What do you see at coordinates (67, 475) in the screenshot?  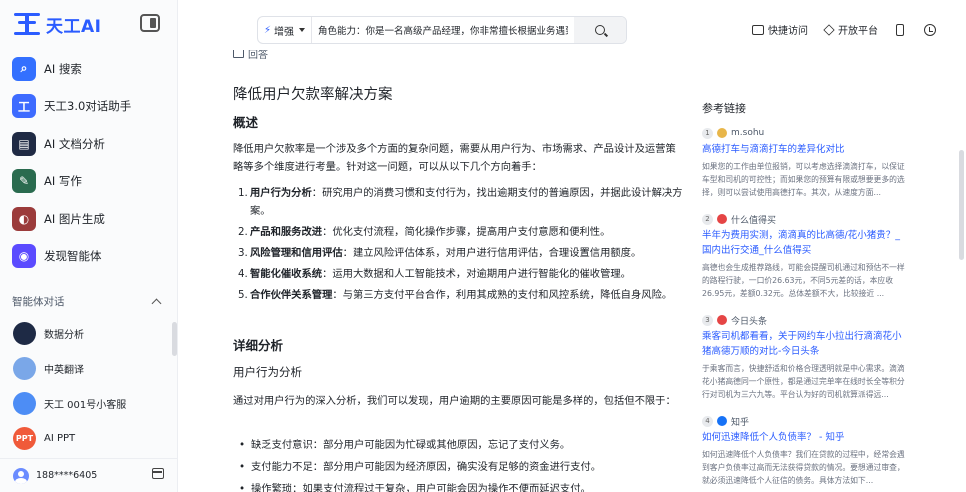 I see `user-name: 188****6405` at bounding box center [67, 475].